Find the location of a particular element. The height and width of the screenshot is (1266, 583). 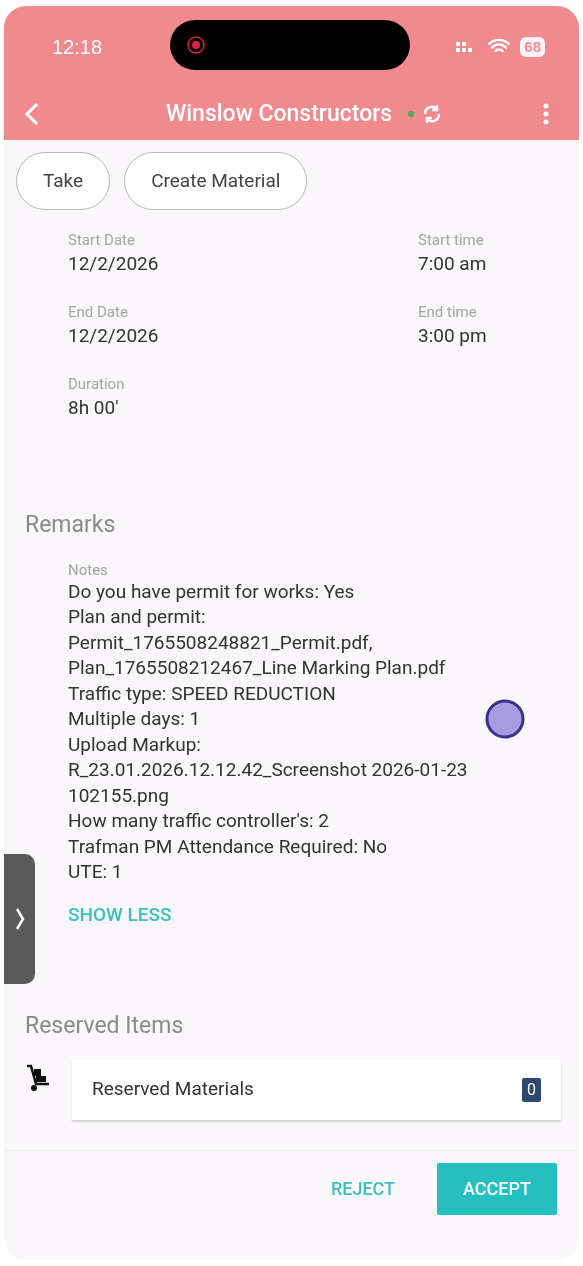

reserved-materials-row: Reserved Materials 0 is located at coordinates (316, 1089).